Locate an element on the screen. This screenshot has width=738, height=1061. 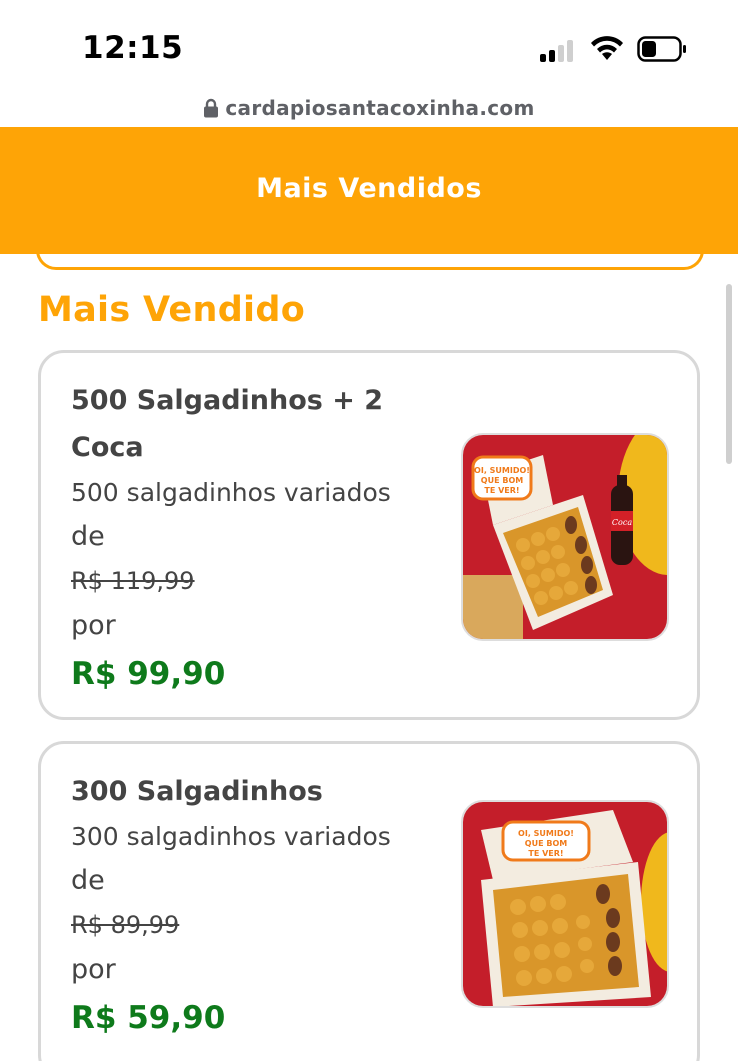
status-clock: 12:15 is located at coordinates (133, 48).